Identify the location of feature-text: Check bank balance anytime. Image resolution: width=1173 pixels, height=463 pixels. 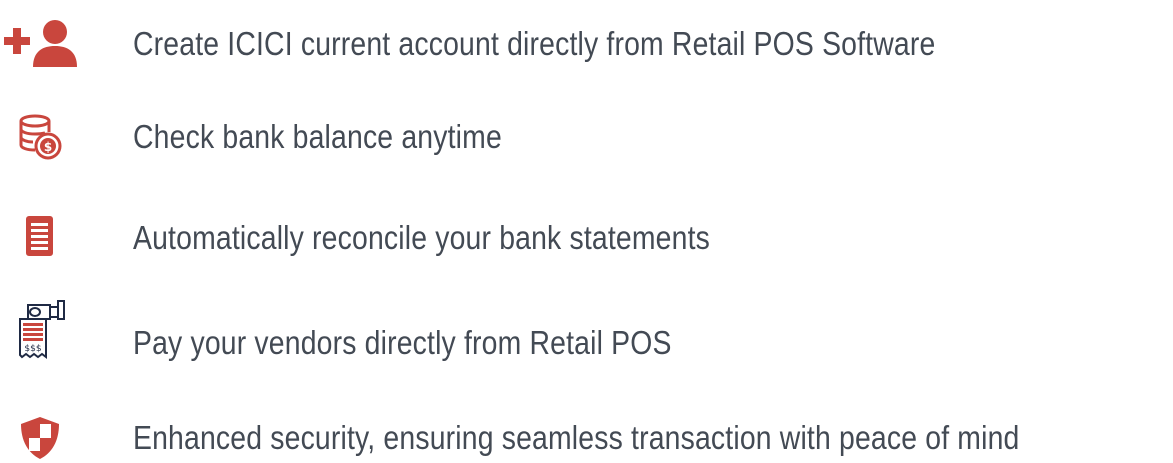
(317, 136).